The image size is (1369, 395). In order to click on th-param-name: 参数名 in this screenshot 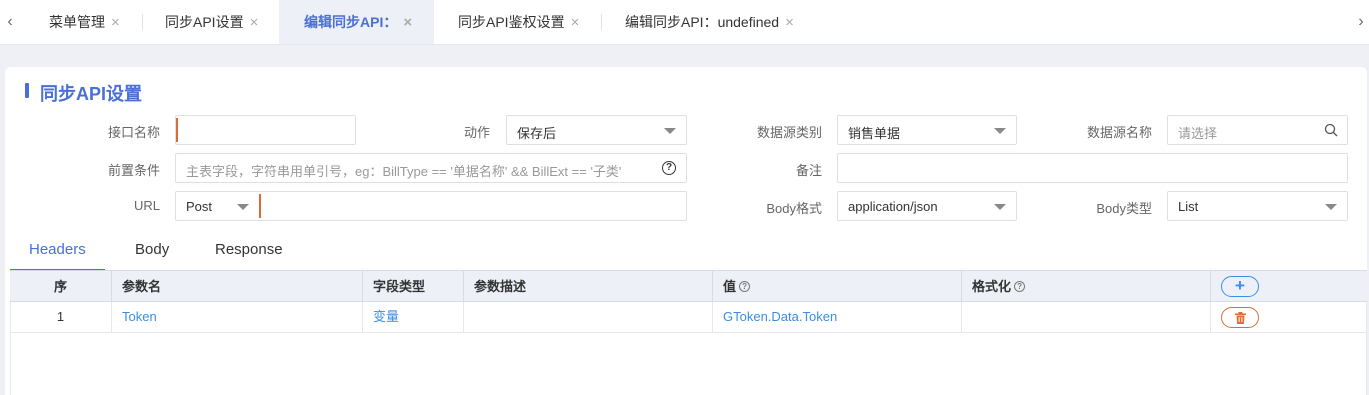, I will do `click(236, 286)`.